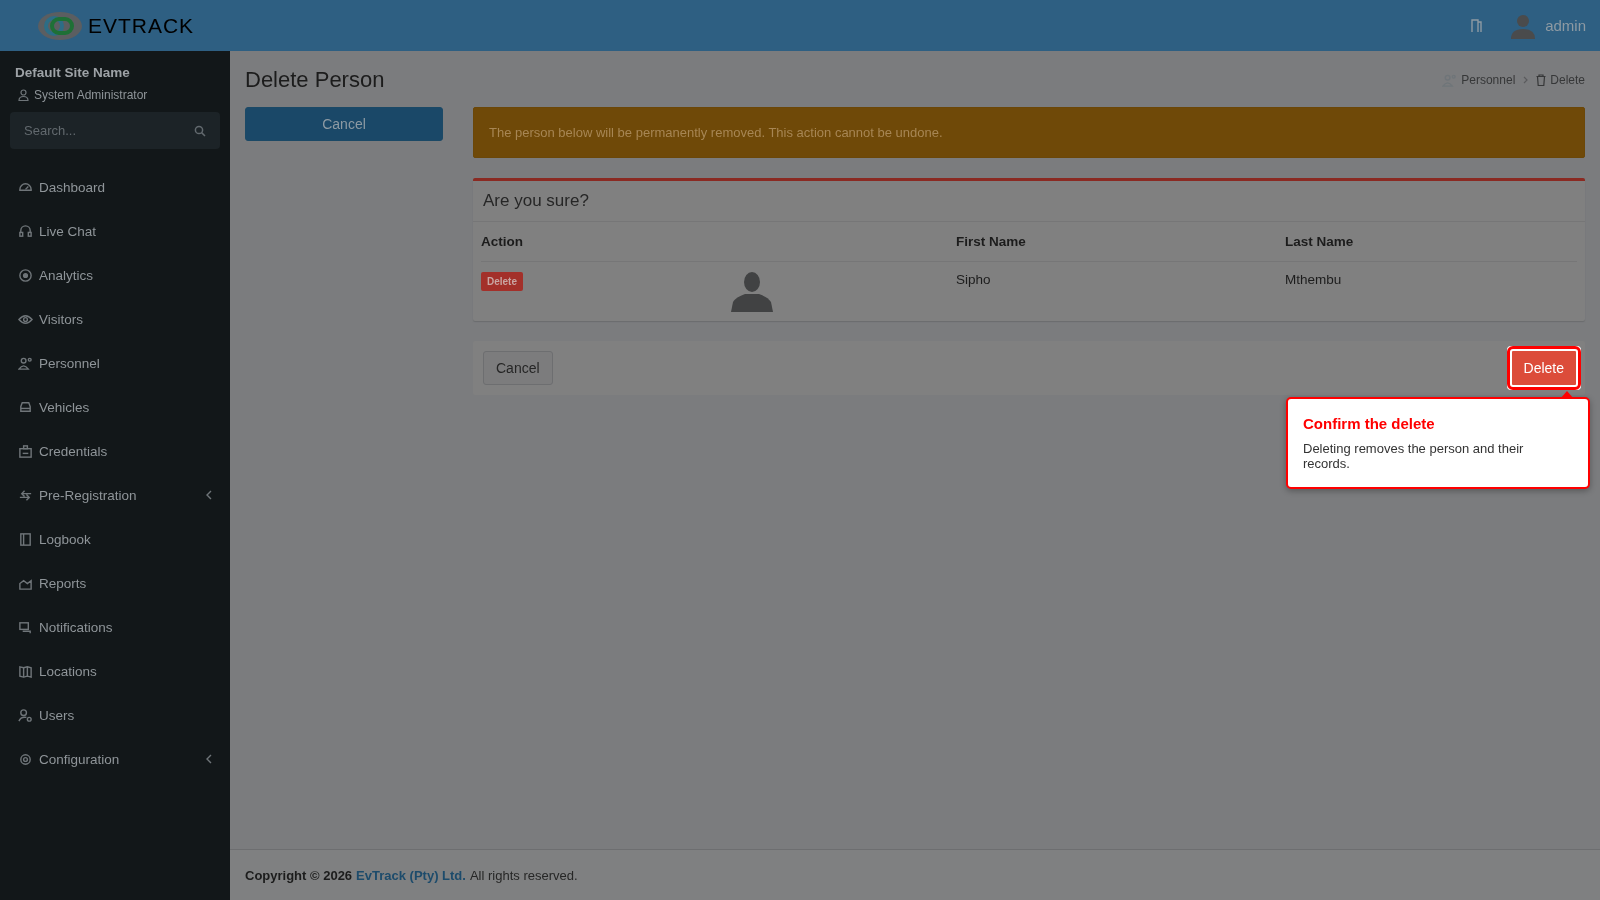  Describe the element at coordinates (752, 292) in the screenshot. I see `person-silhouette-icon` at that location.